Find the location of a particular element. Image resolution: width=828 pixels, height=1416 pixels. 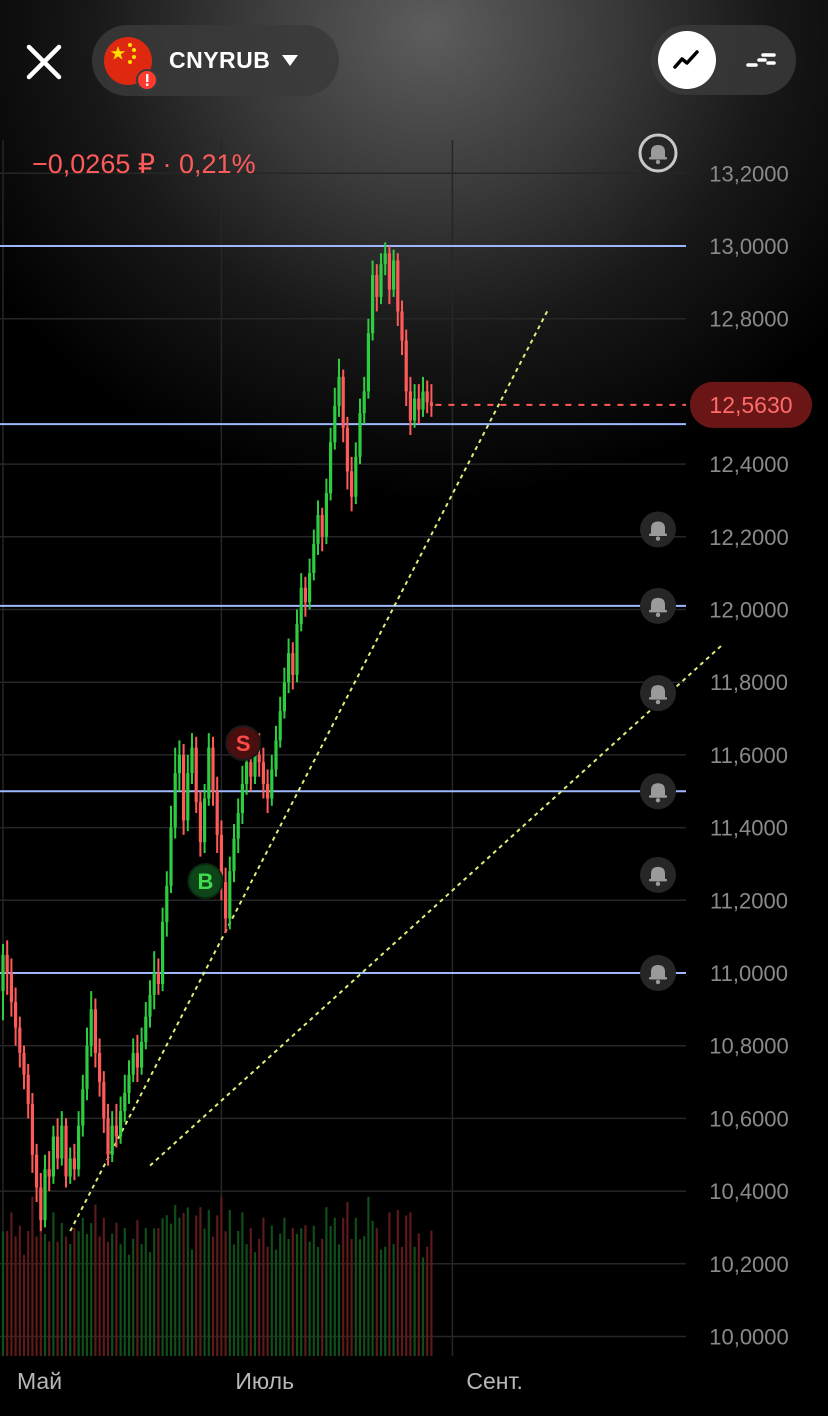

x-axis-labels: Май Июль Сент. is located at coordinates (270, 1381).